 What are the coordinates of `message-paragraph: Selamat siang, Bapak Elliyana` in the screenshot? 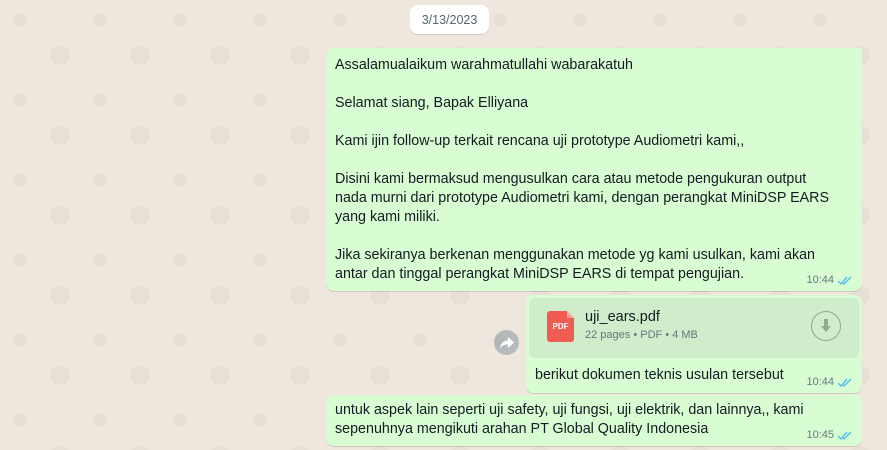 It's located at (432, 103).